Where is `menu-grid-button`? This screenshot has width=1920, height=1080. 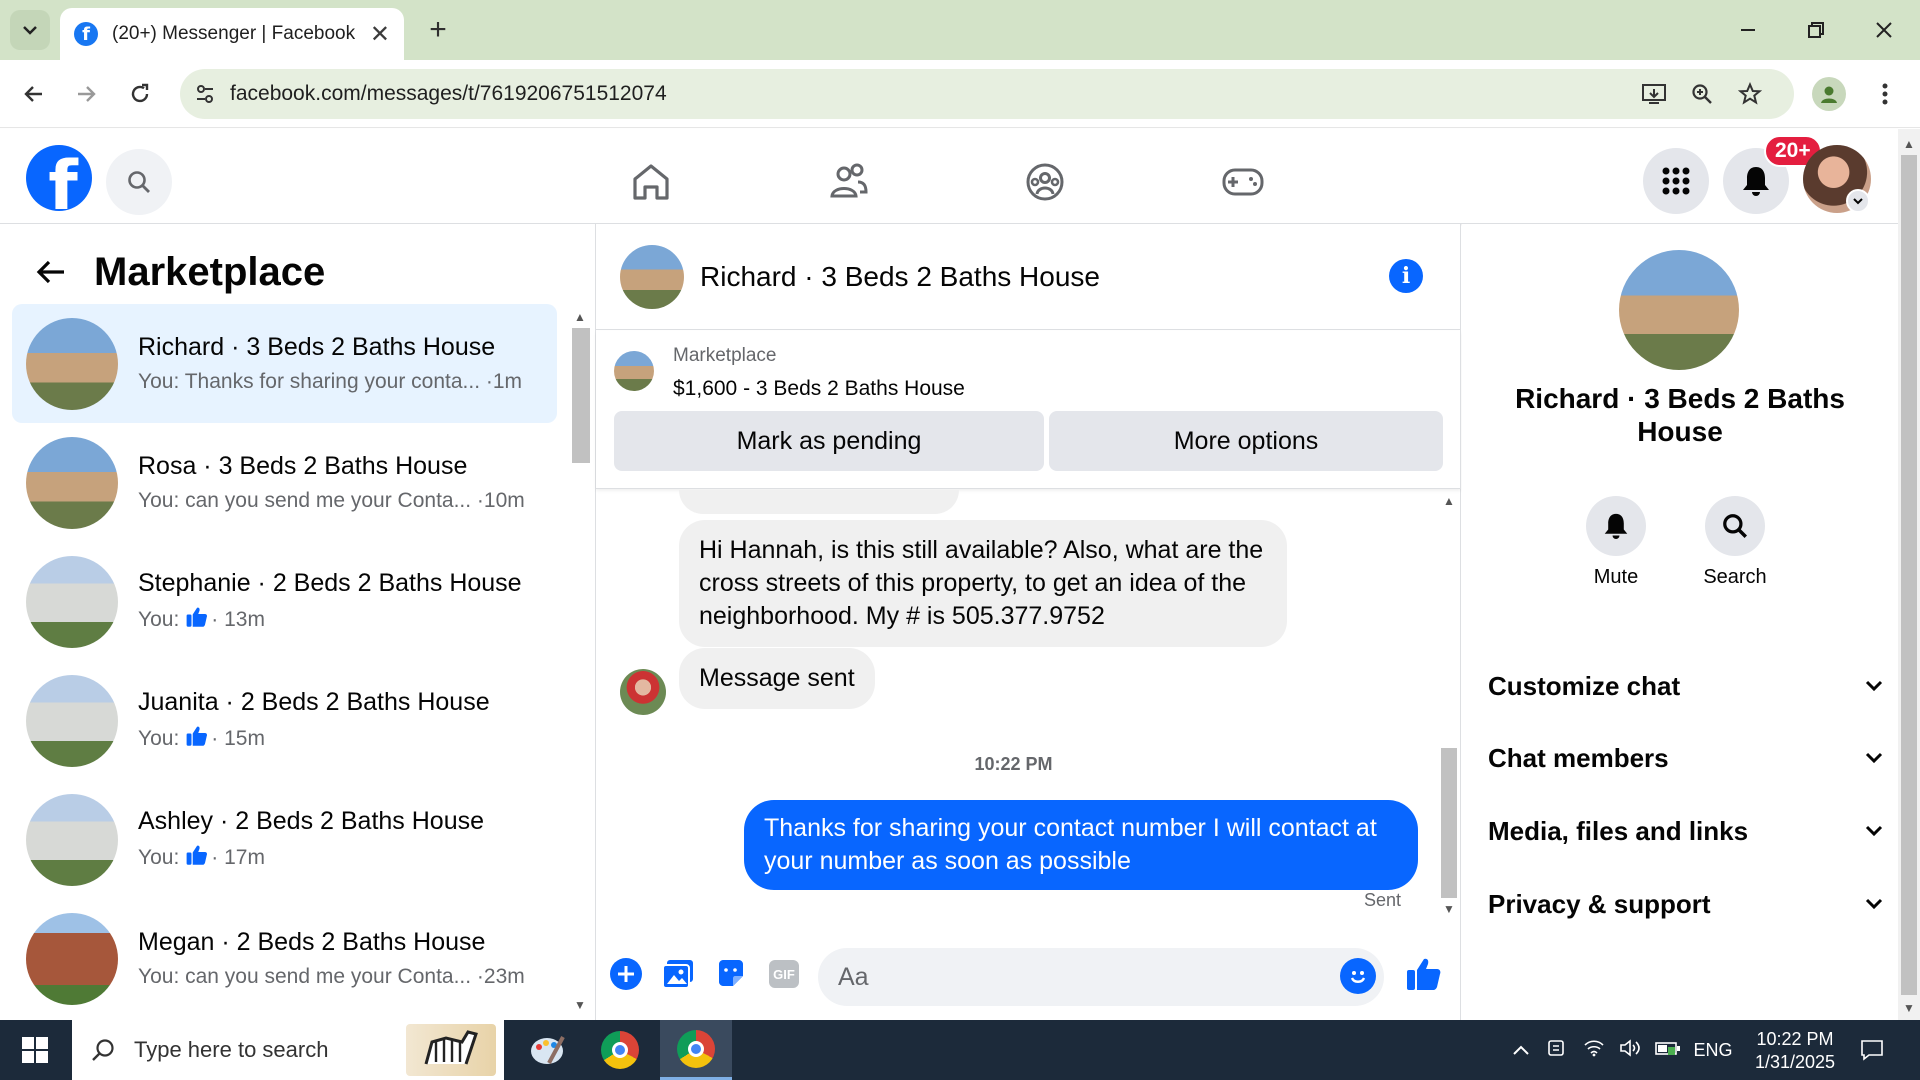 menu-grid-button is located at coordinates (1676, 181).